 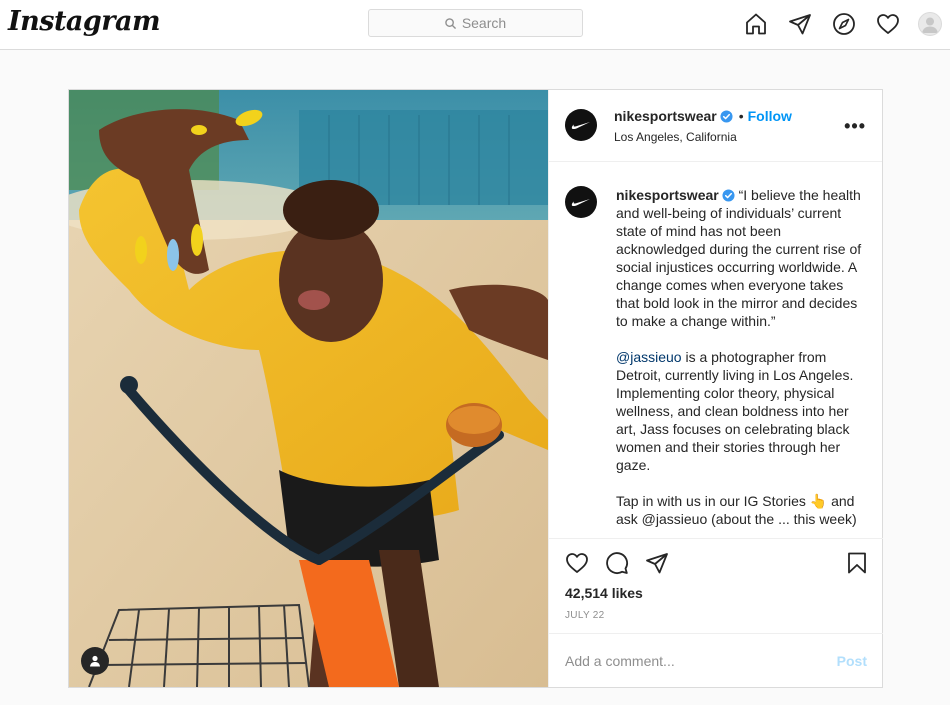 What do you see at coordinates (667, 195) in the screenshot?
I see `caption-username: nikesportswear` at bounding box center [667, 195].